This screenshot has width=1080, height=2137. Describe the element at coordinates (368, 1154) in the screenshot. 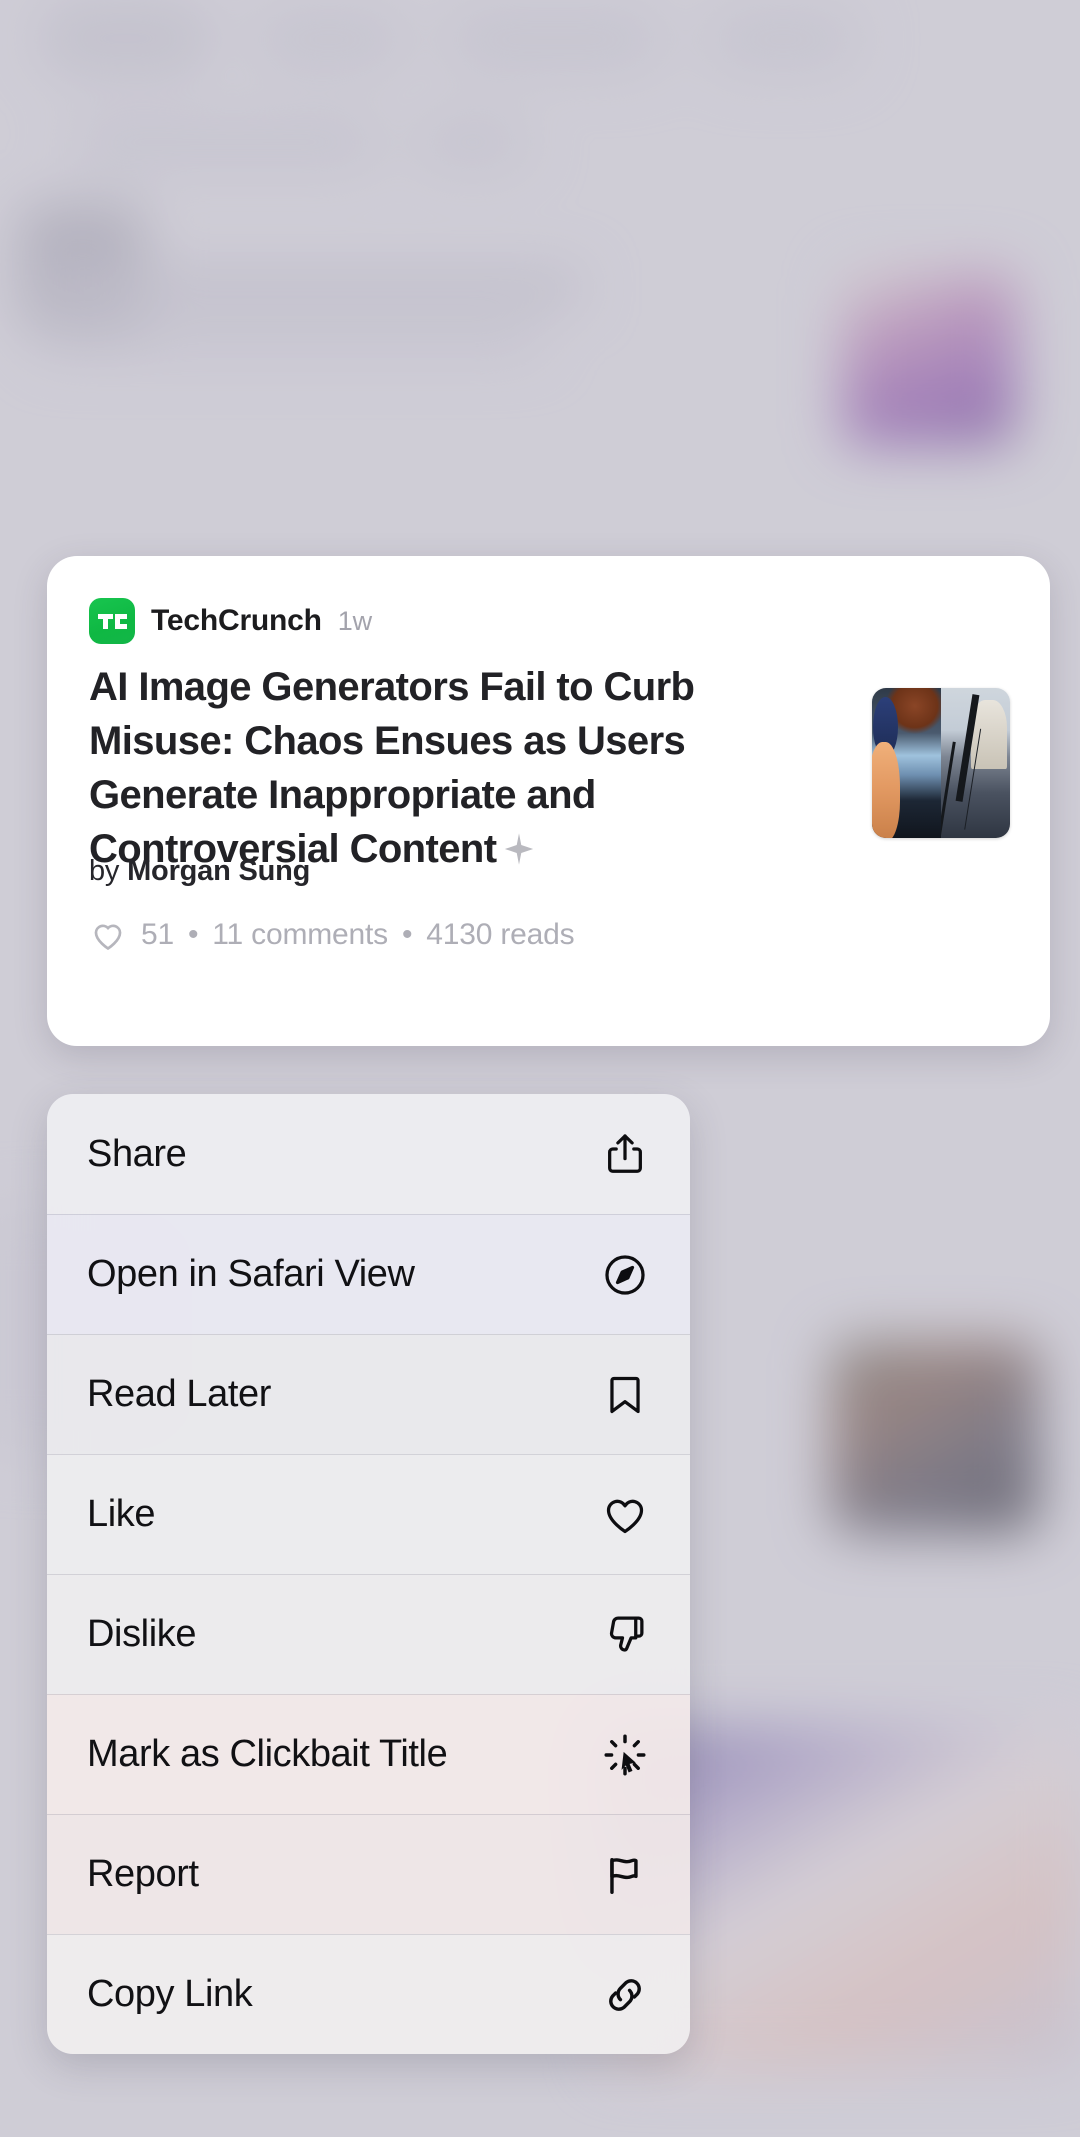

I see `menu-item-share: Share` at that location.